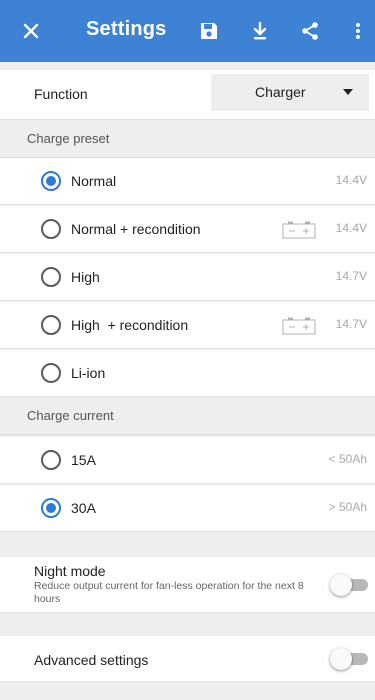 The height and width of the screenshot is (700, 375). I want to click on option-label: 30A, so click(83, 508).